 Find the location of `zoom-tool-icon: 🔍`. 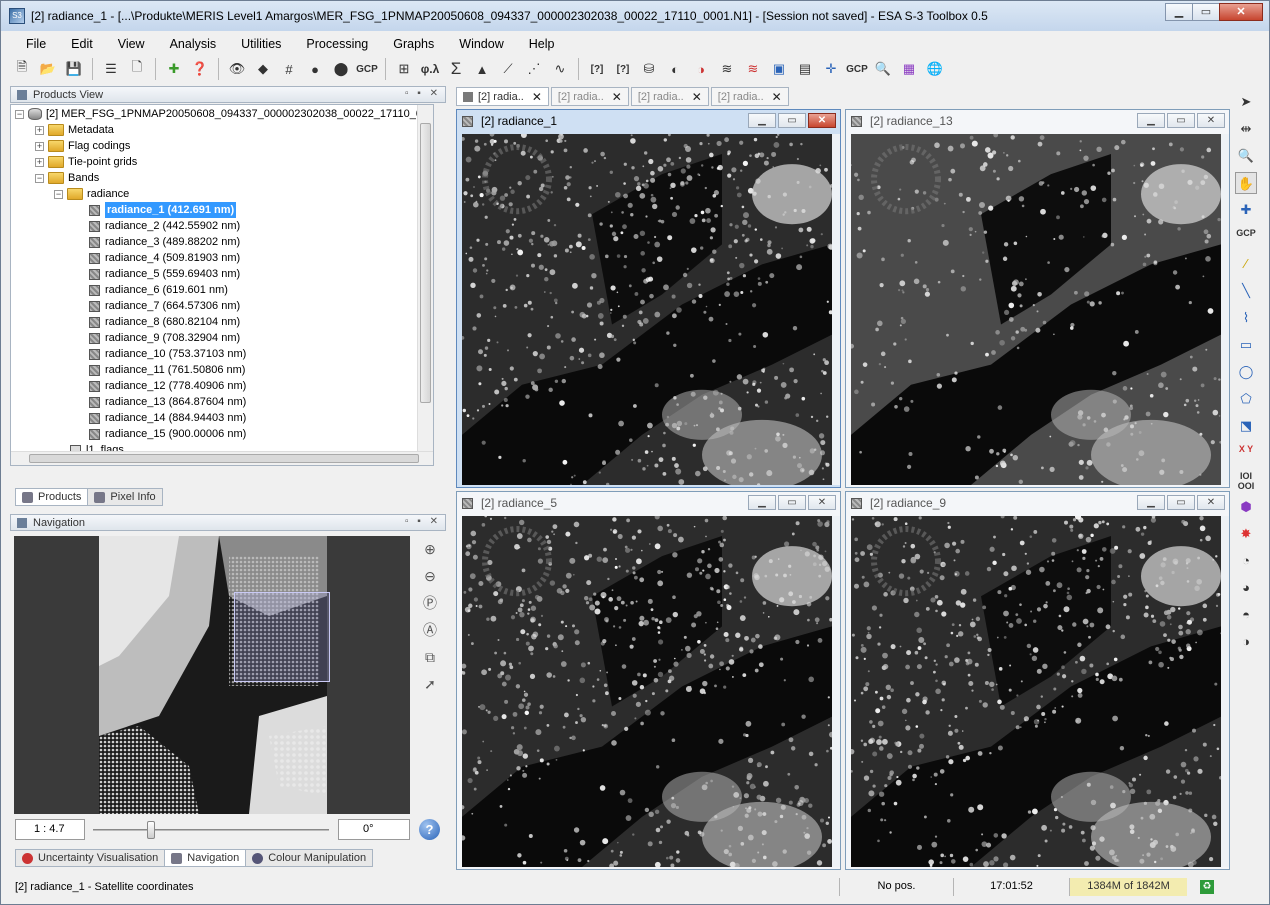

zoom-tool-icon: 🔍 is located at coordinates (1246, 156).